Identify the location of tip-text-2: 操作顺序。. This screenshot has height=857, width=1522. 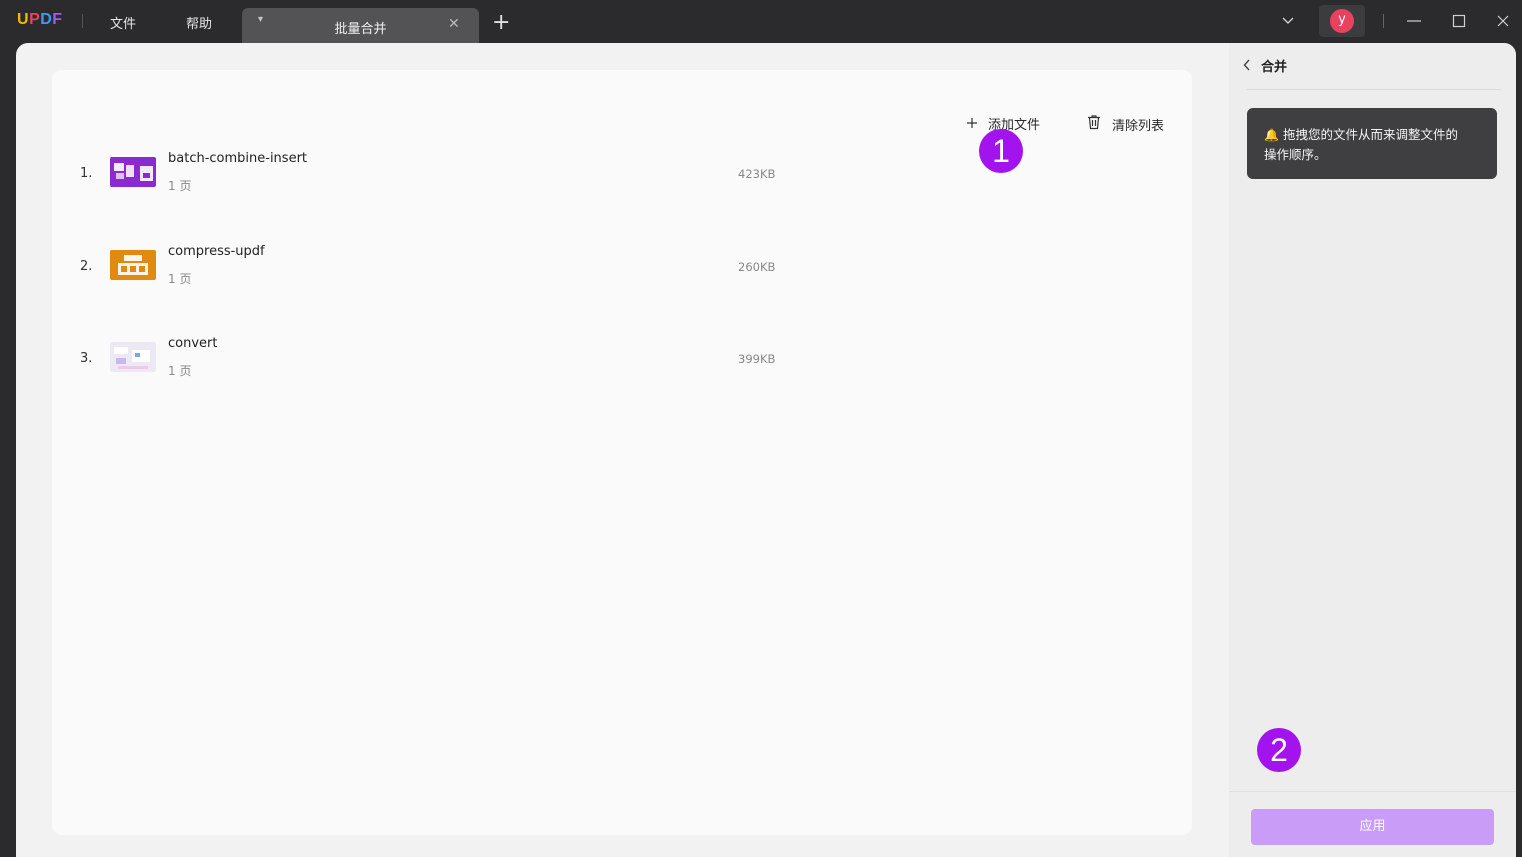
(1295, 154).